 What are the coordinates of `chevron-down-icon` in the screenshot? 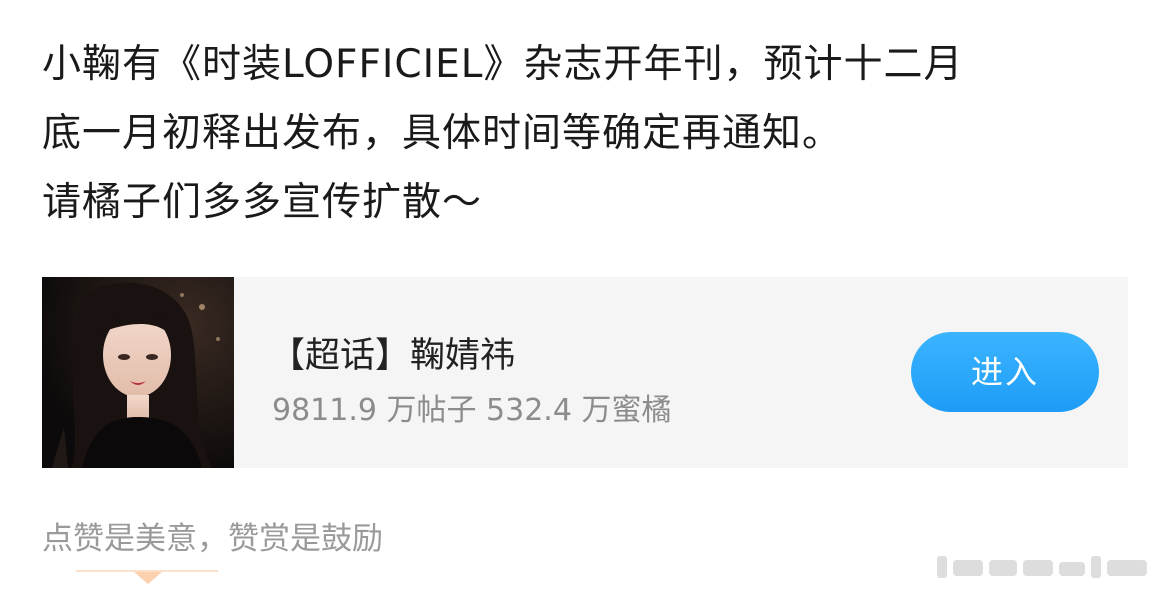 It's located at (148, 578).